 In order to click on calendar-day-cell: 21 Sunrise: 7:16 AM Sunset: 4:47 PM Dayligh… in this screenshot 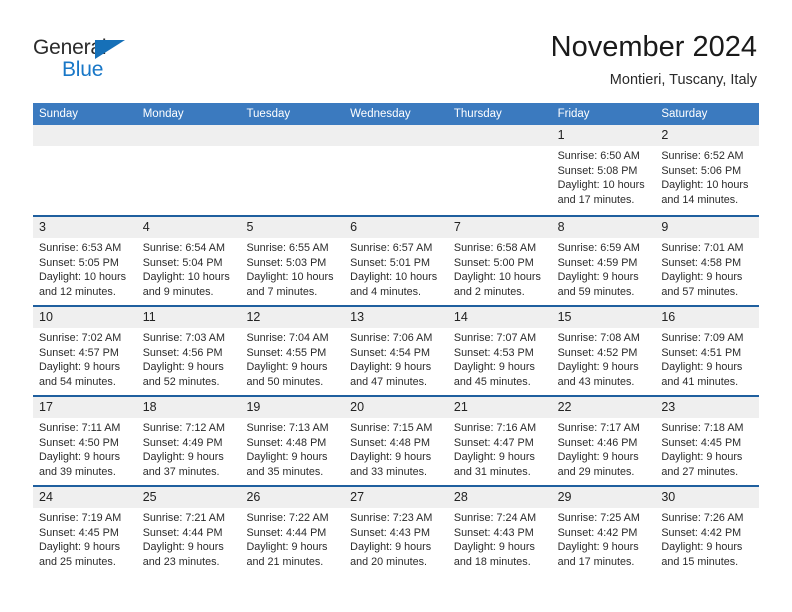, I will do `click(500, 441)`.